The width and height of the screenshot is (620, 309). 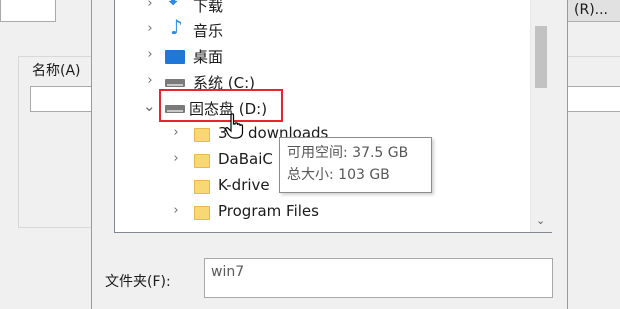 What do you see at coordinates (149, 106) in the screenshot?
I see `chevron-down-icon: ⌄` at bounding box center [149, 106].